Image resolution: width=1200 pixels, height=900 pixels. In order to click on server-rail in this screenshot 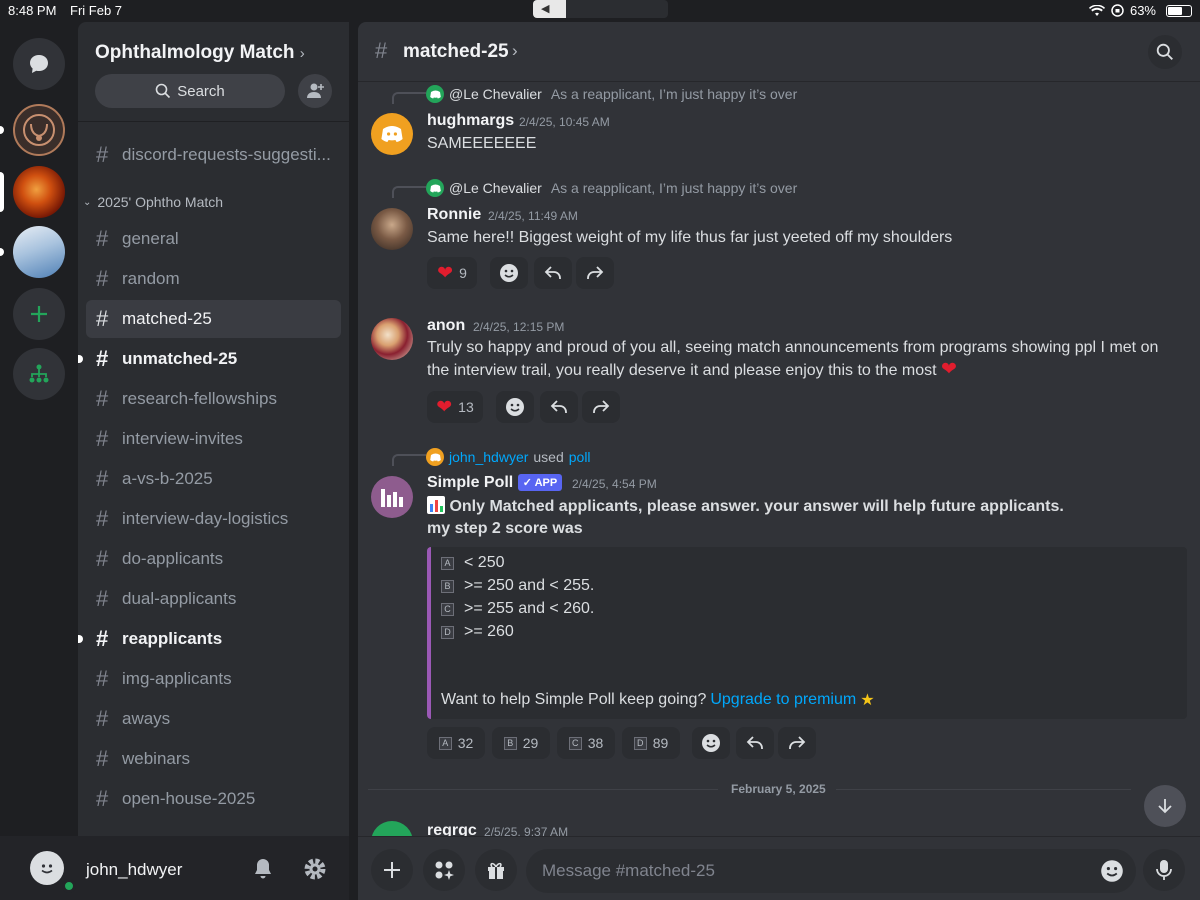, I will do `click(39, 461)`.